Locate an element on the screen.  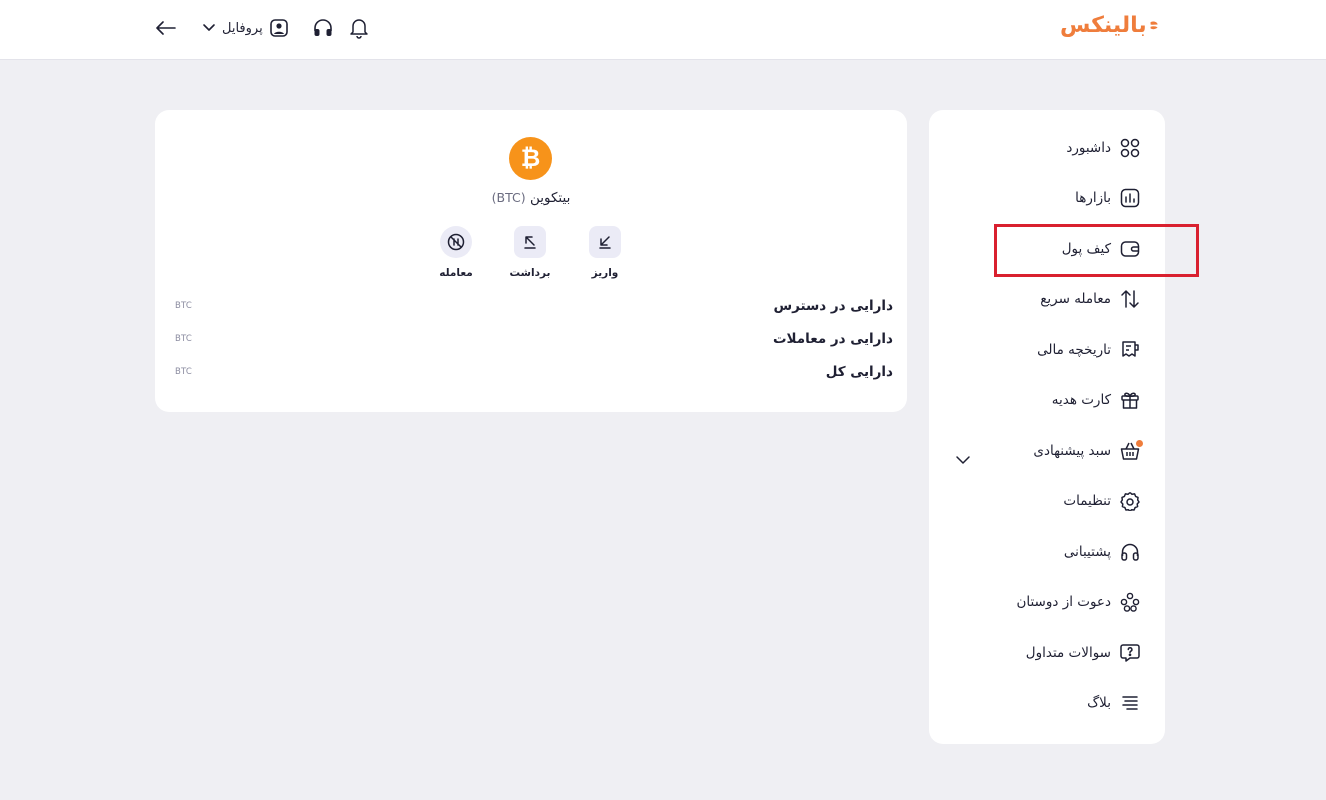
profile-label: پروفایل is located at coordinates (242, 28).